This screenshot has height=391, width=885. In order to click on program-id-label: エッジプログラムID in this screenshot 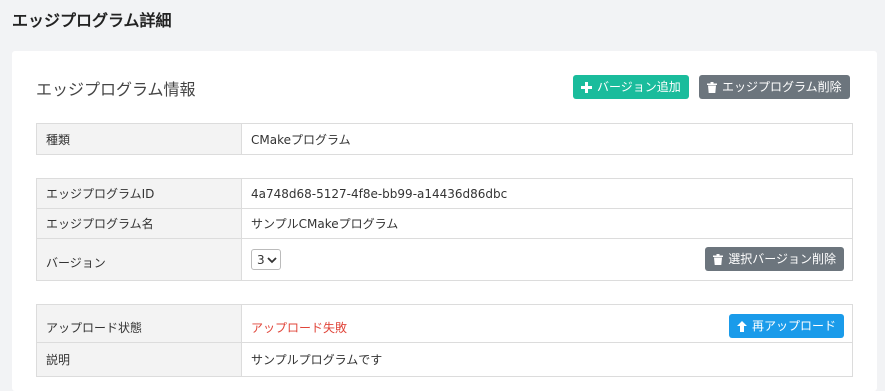, I will do `click(139, 193)`.